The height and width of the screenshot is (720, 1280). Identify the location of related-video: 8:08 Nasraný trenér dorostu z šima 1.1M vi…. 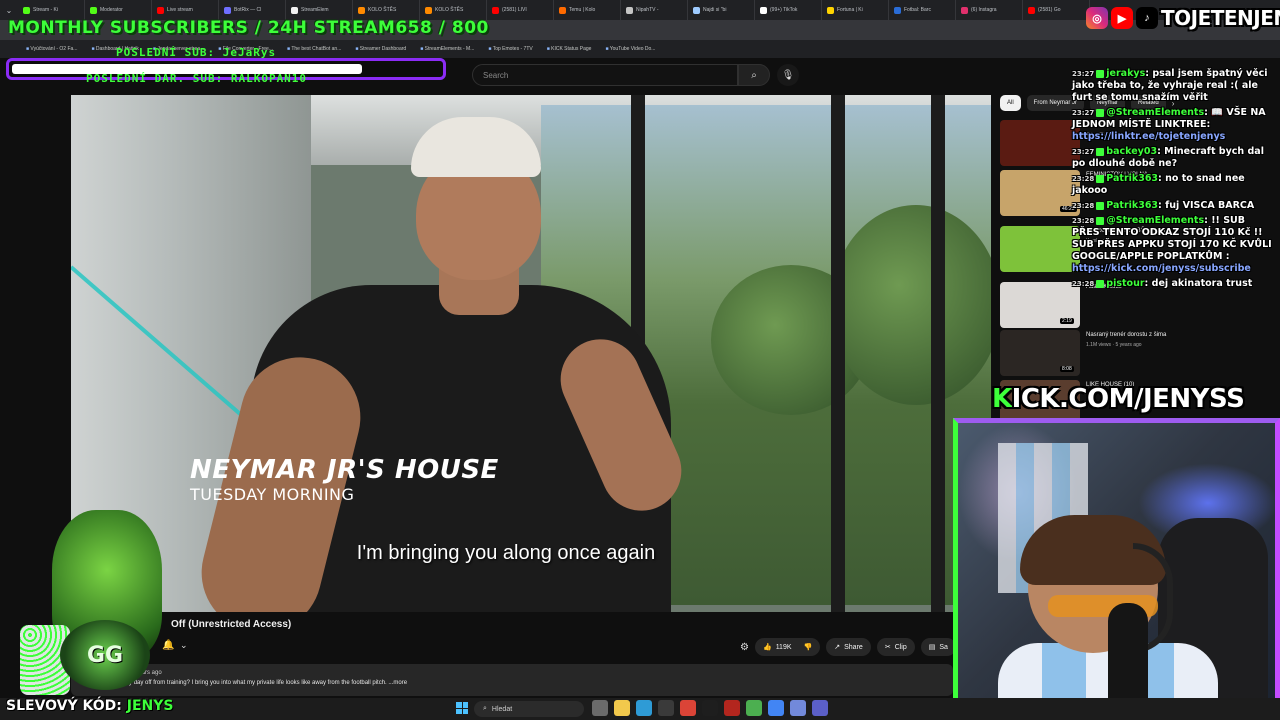
(1140, 353).